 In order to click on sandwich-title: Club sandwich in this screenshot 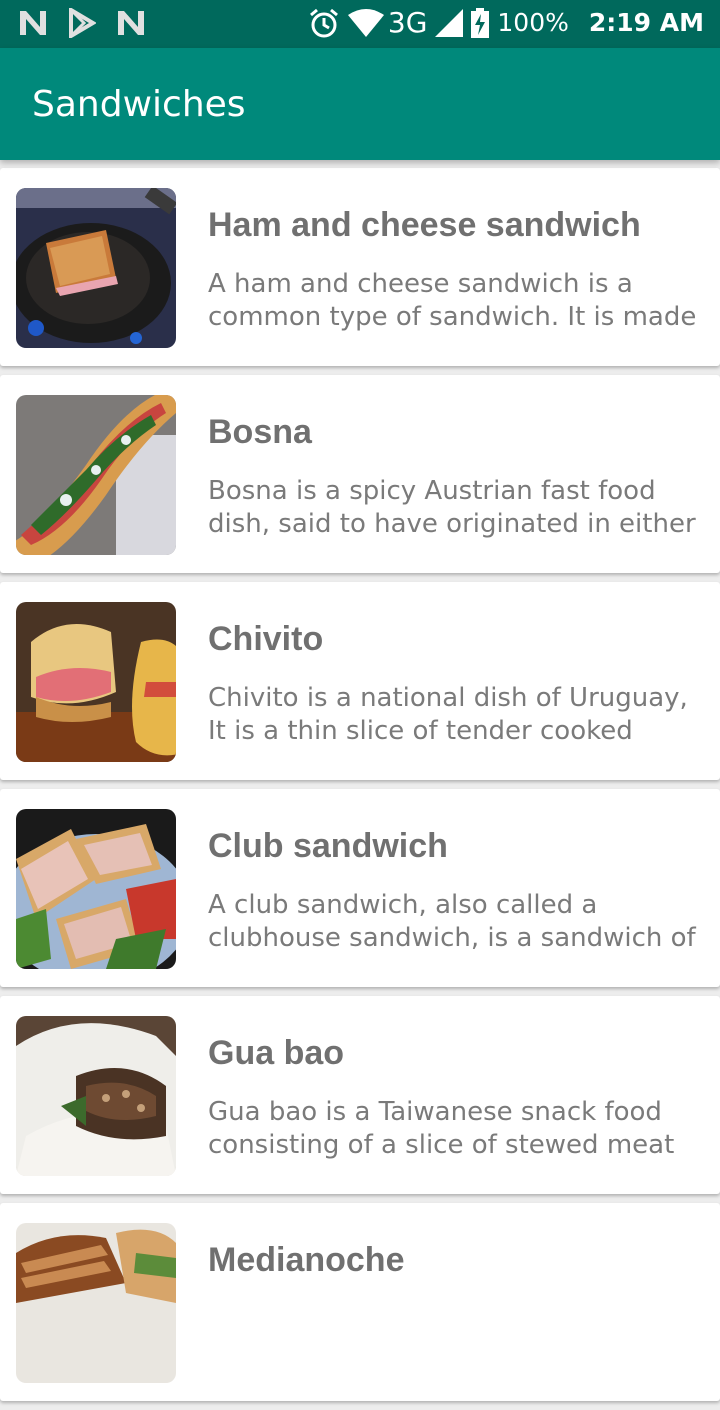, I will do `click(328, 846)`.